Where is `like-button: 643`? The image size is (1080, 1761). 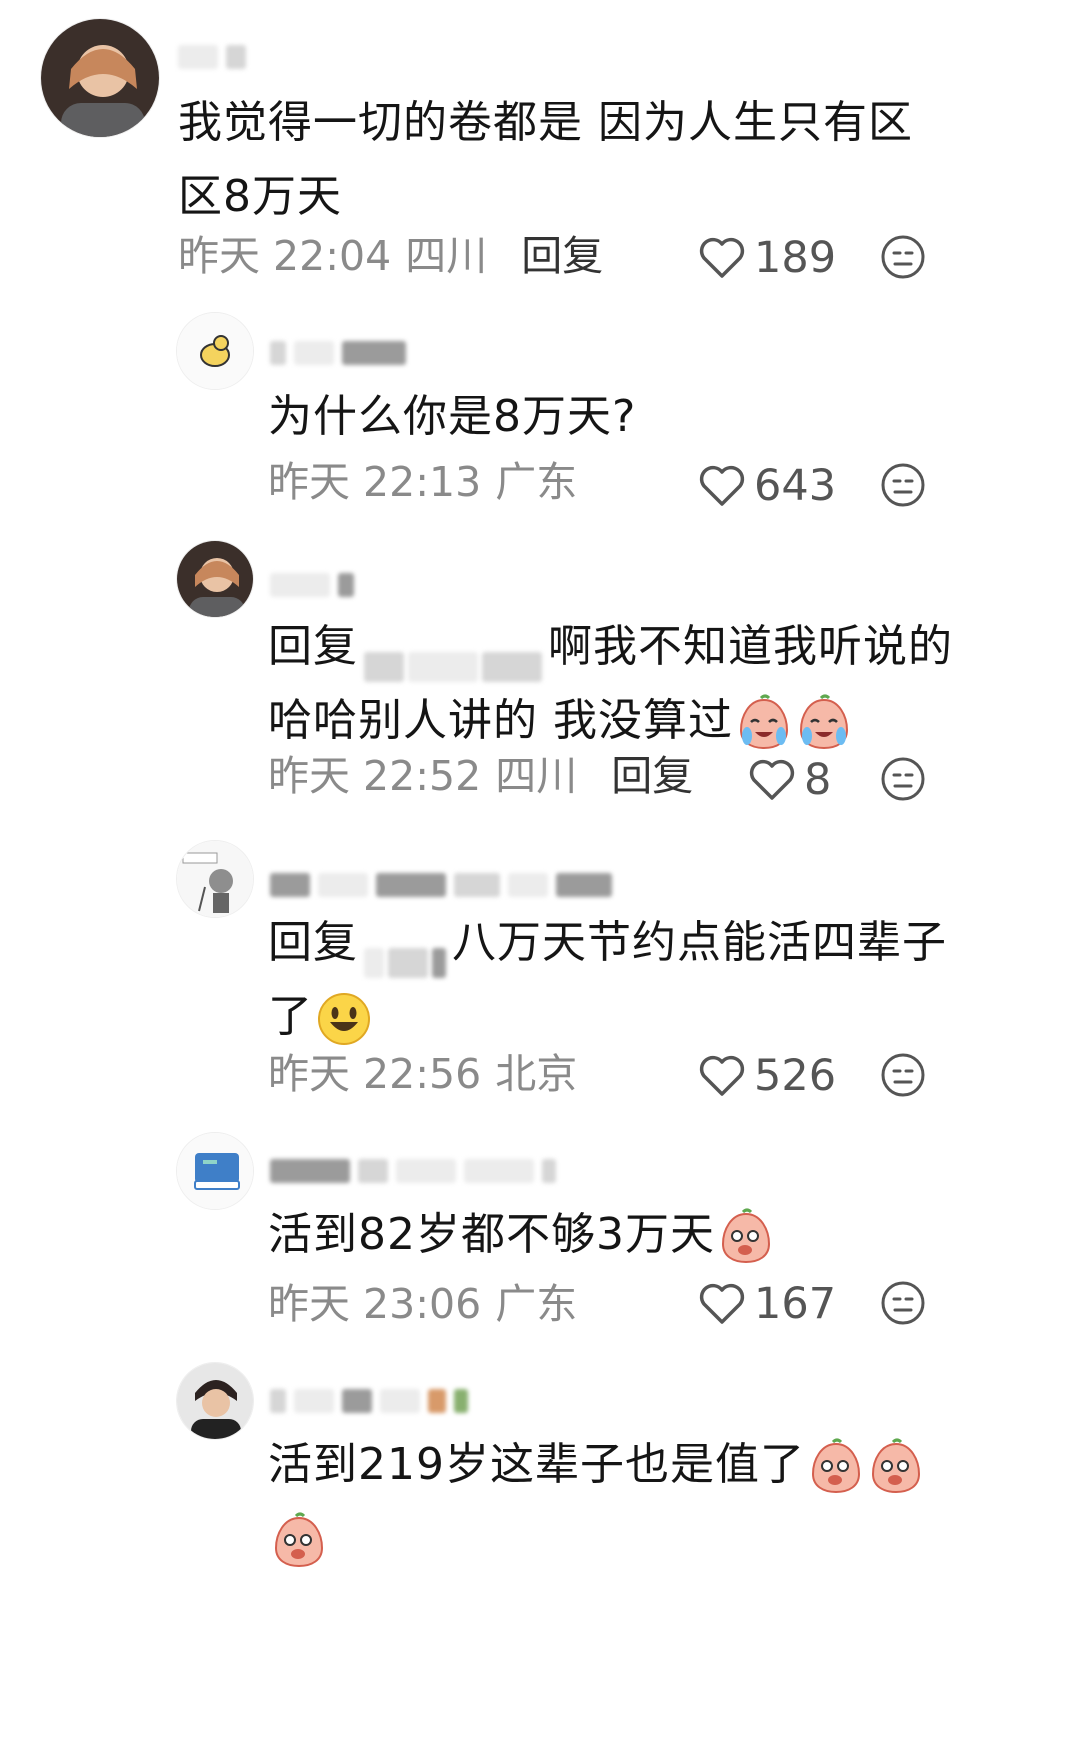
like-button: 643 is located at coordinates (767, 486).